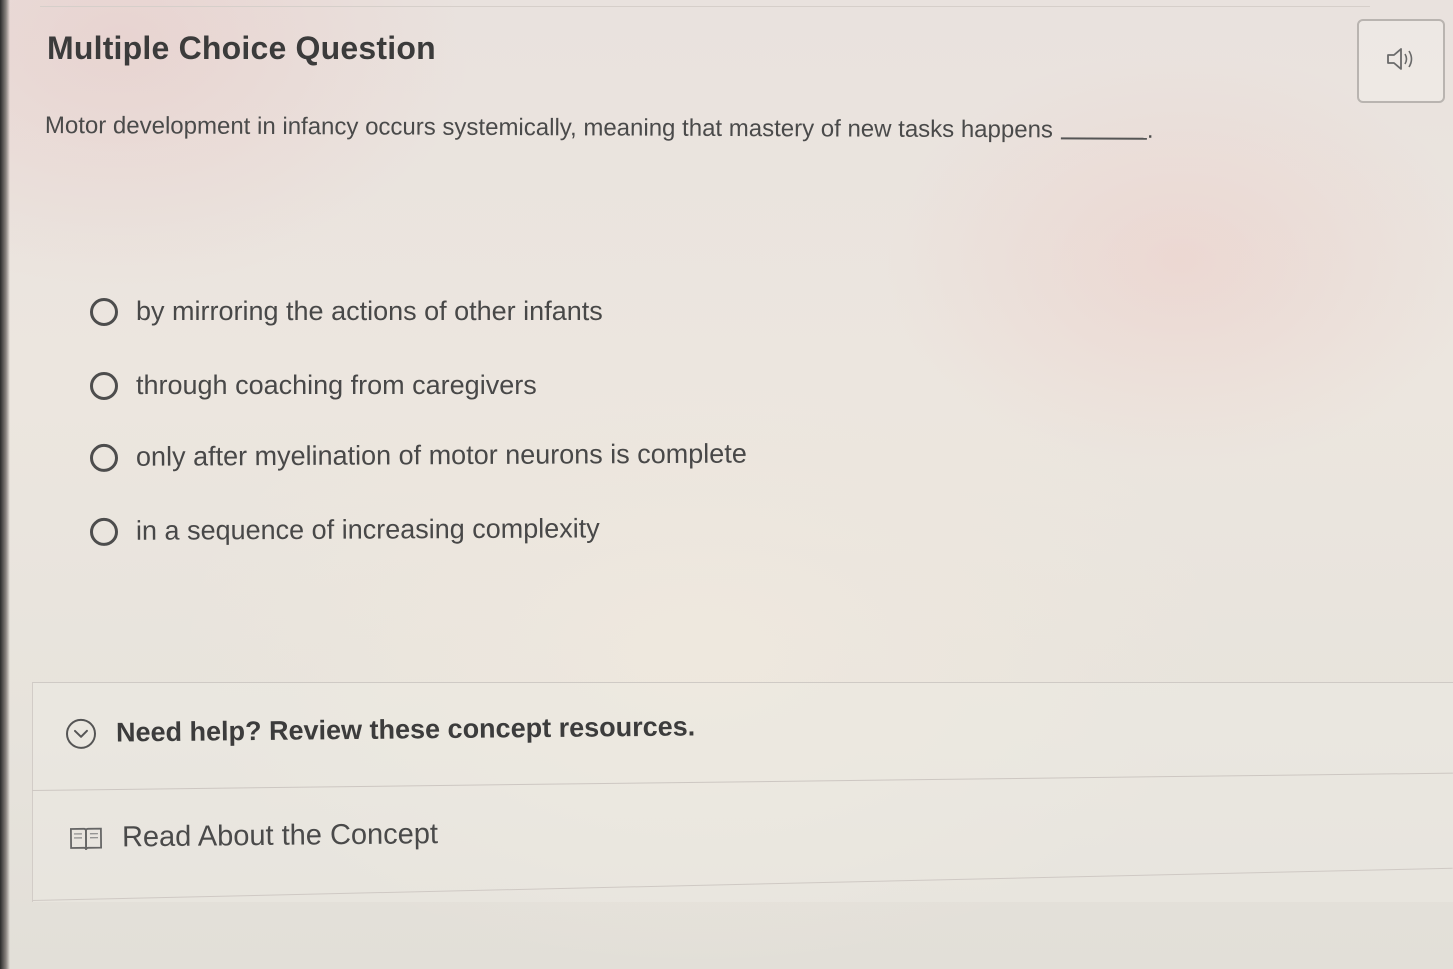 The width and height of the screenshot is (1453, 969). I want to click on question-type-title: Multiple Choice Question, so click(241, 48).